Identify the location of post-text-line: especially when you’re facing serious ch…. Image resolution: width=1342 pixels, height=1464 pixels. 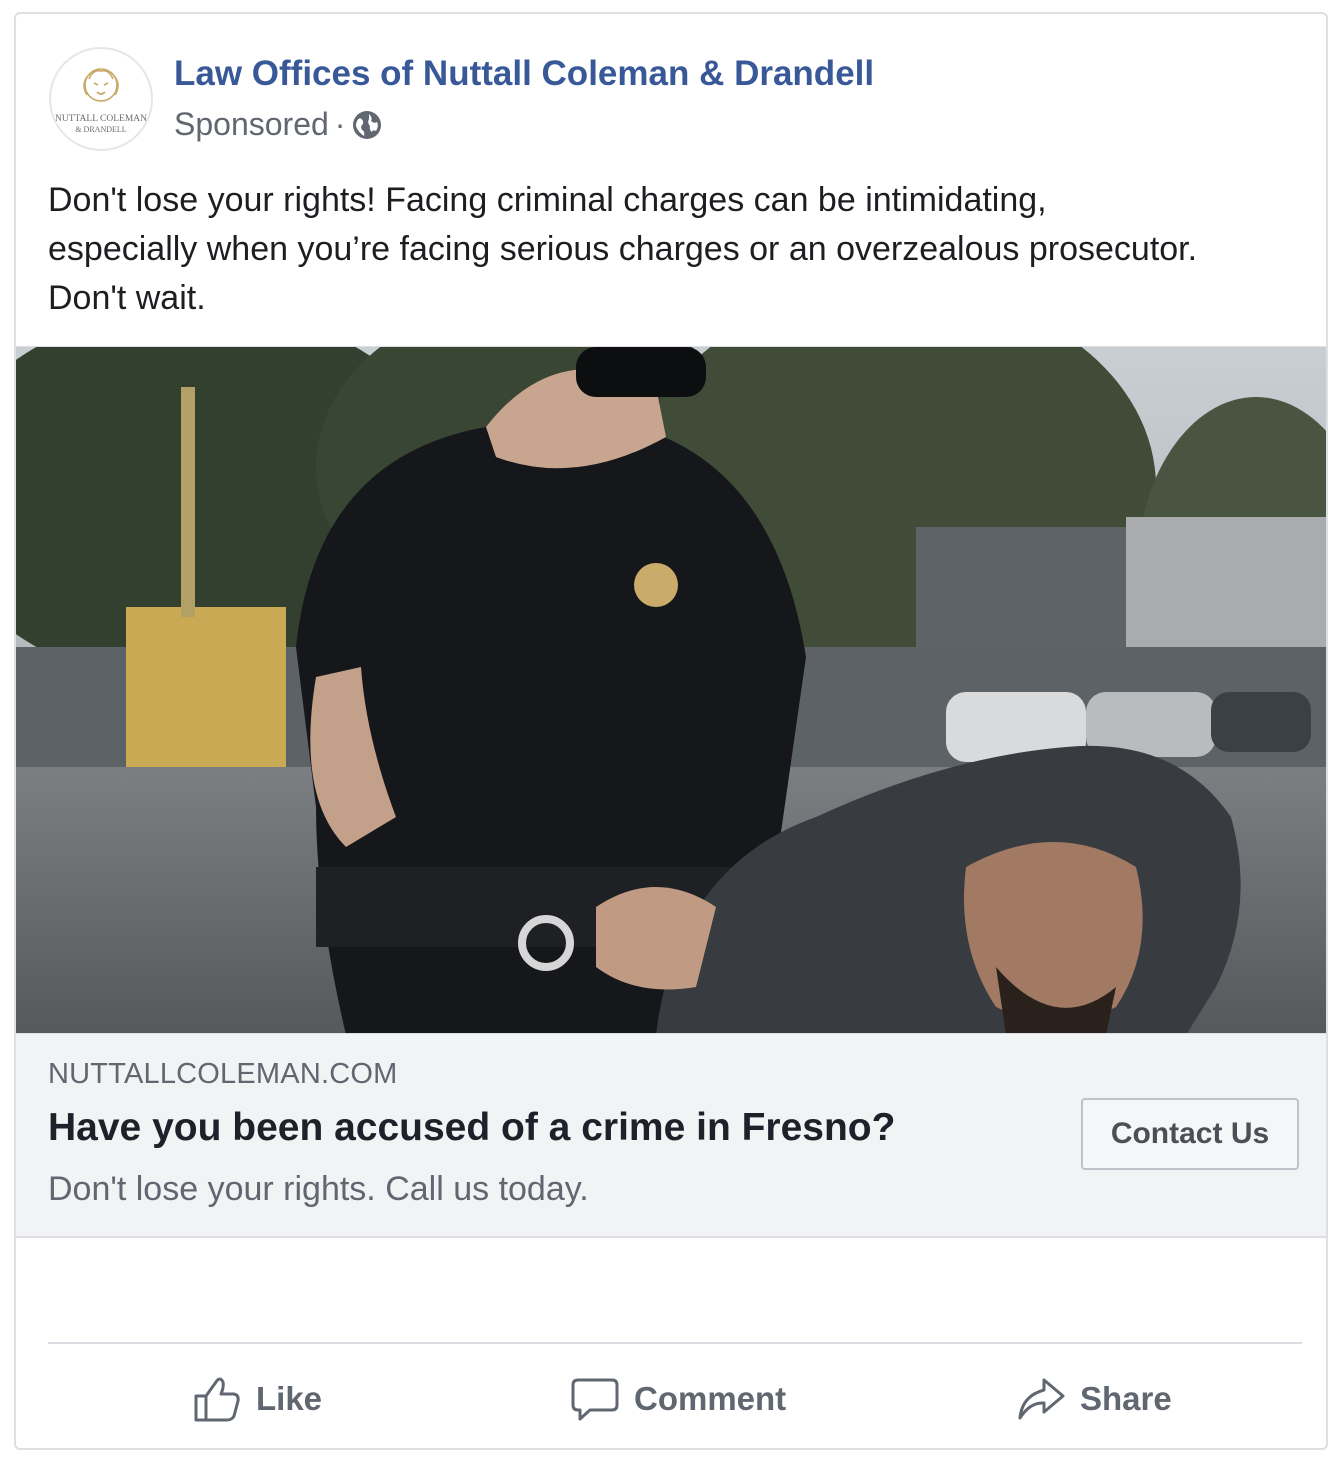
(623, 249).